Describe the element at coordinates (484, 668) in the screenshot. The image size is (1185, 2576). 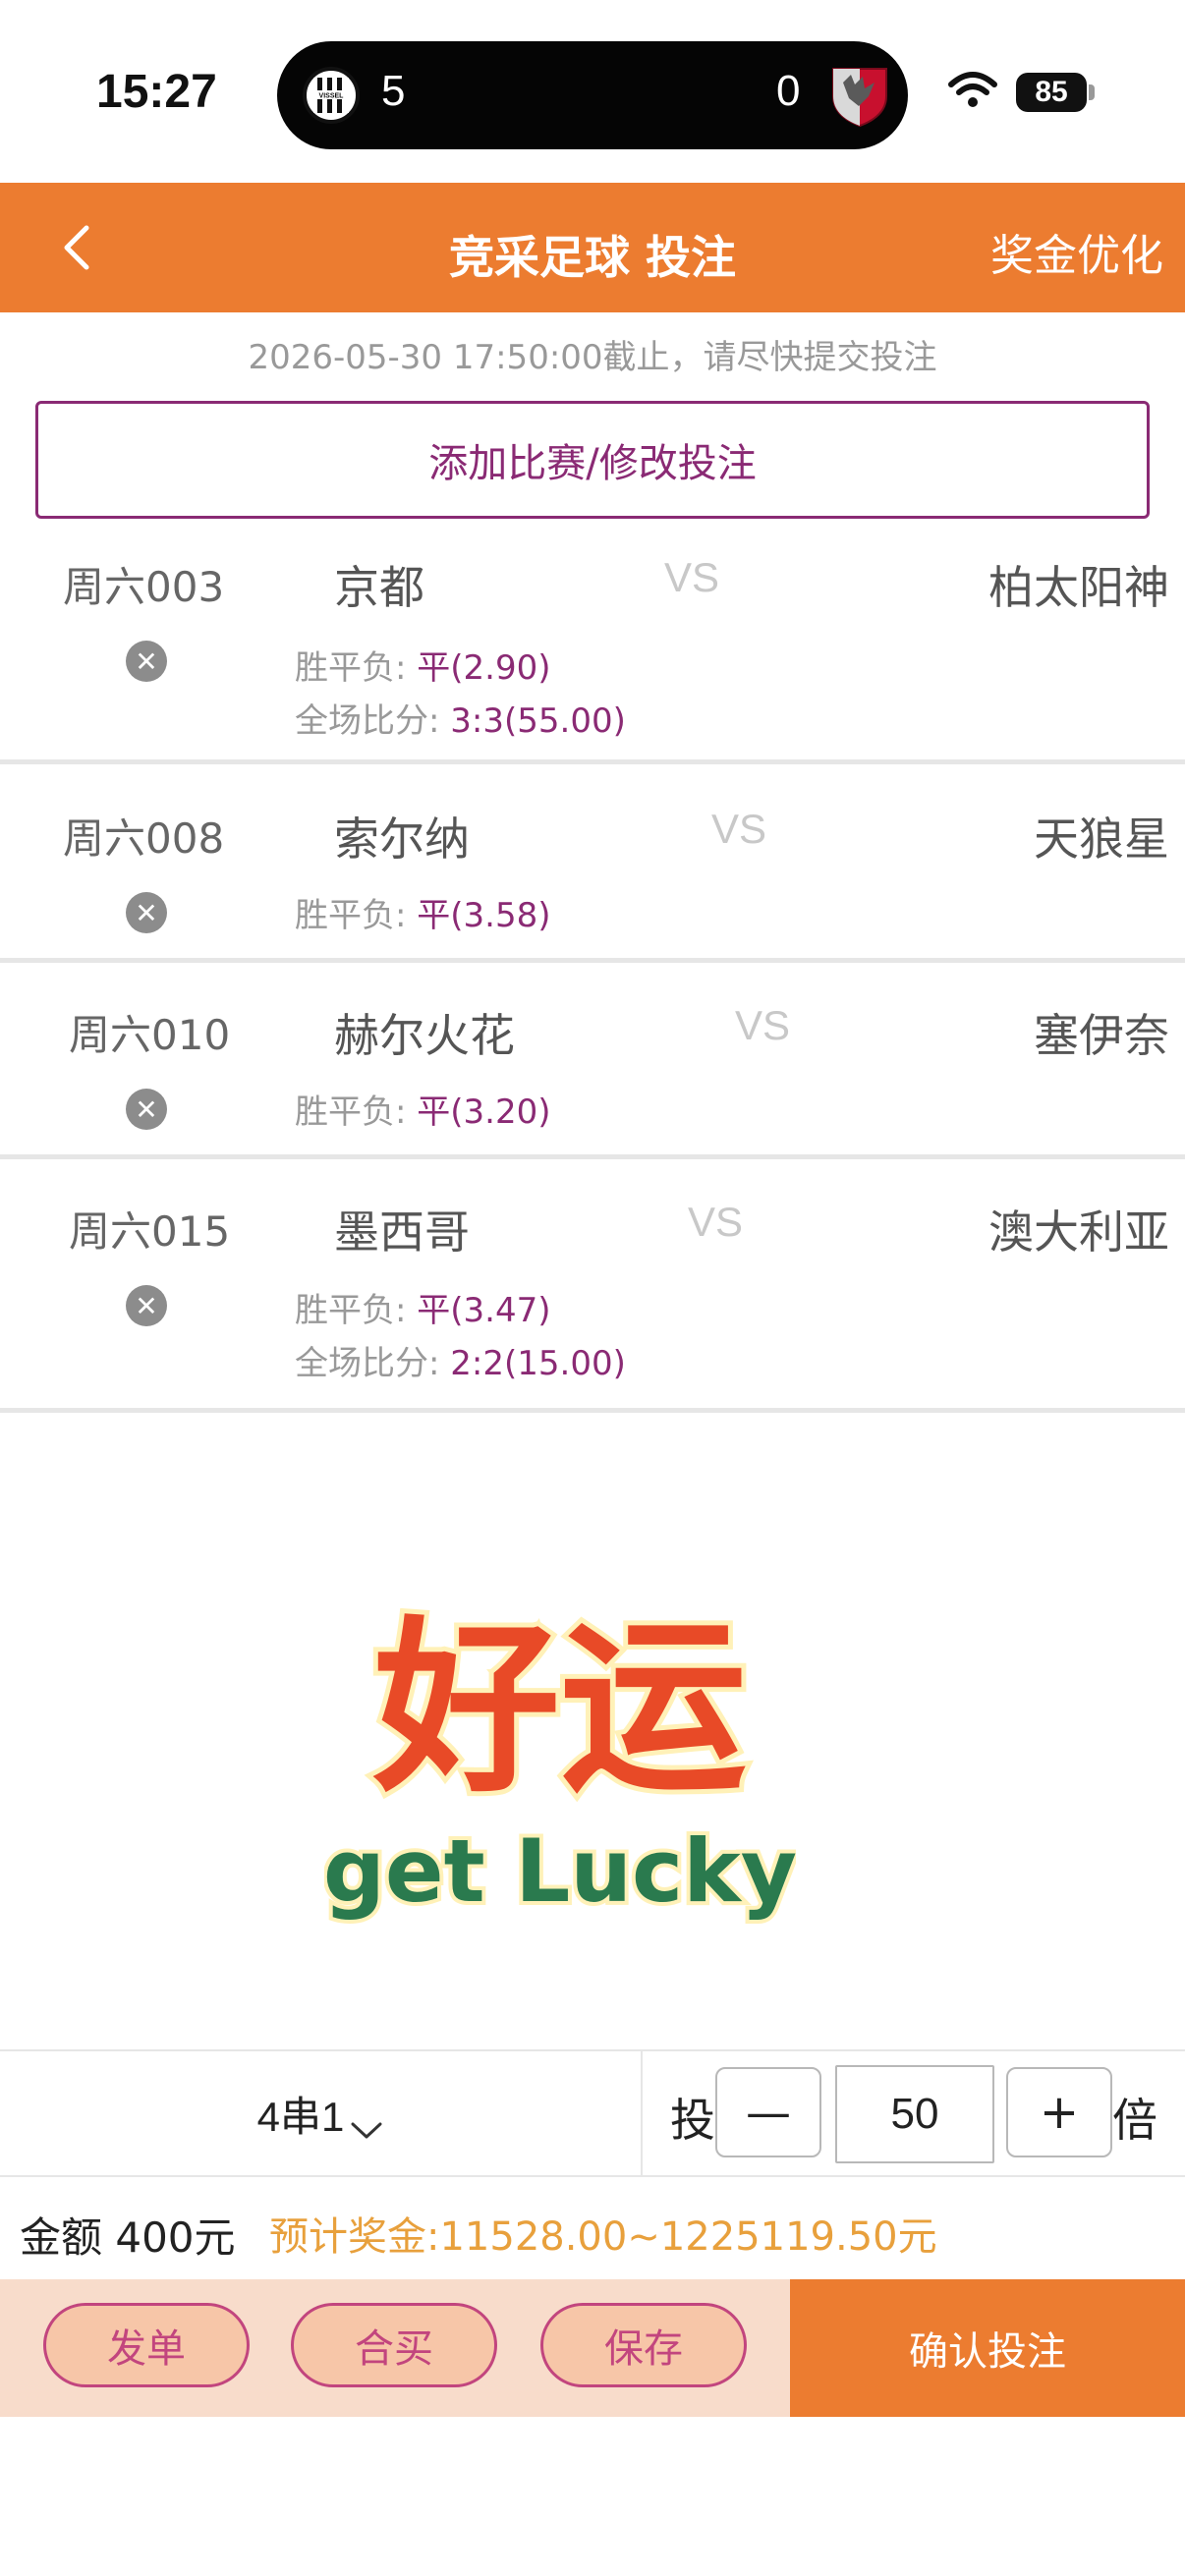
I see `bet-pick: 平(2.90)` at that location.